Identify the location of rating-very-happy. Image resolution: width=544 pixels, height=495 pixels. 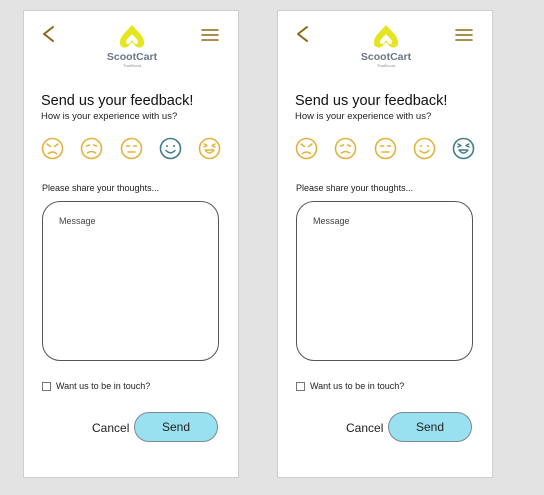
(209, 148).